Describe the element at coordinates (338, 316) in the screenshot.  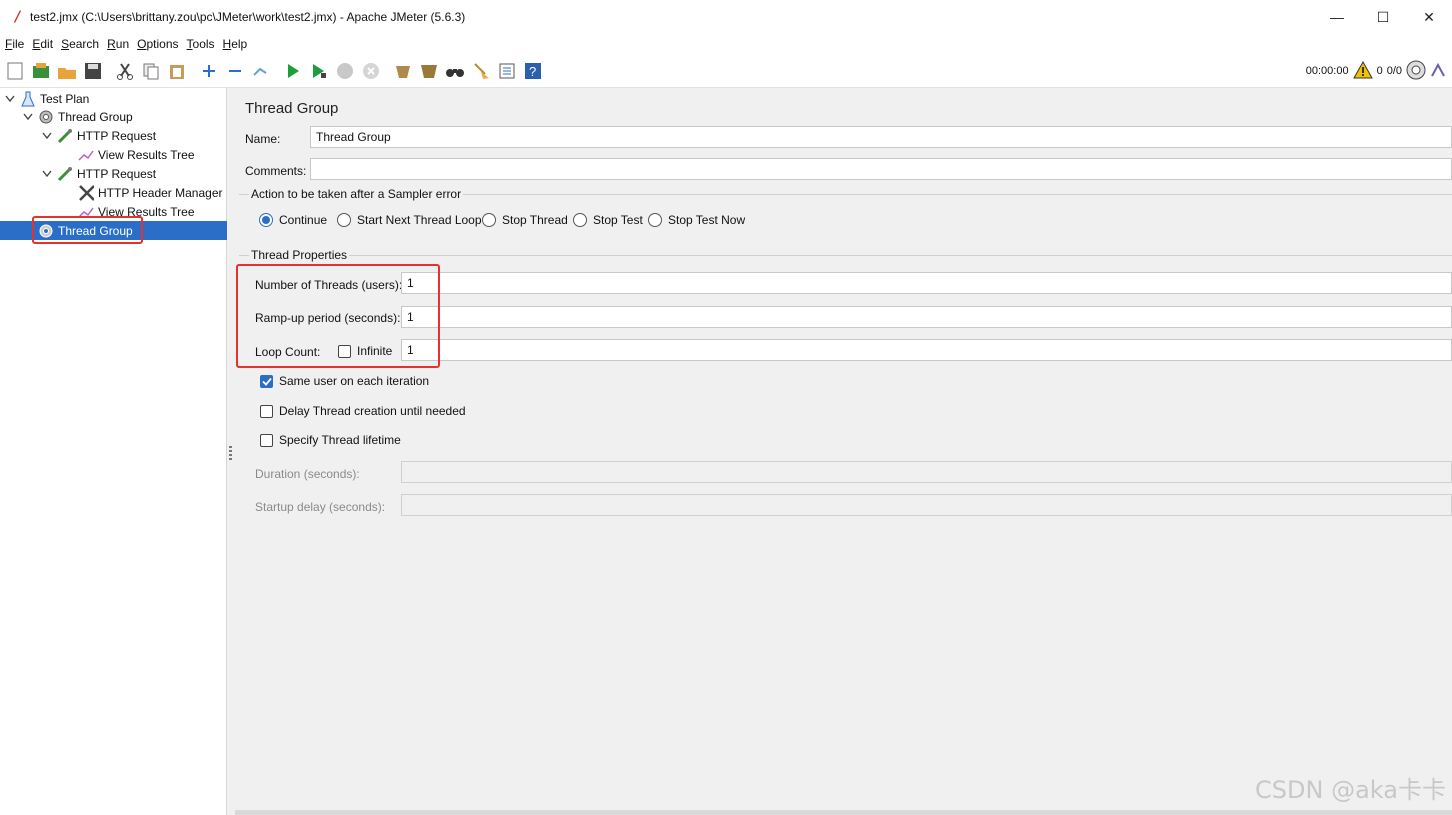
I see `annotation-highlight-thread-properties` at that location.